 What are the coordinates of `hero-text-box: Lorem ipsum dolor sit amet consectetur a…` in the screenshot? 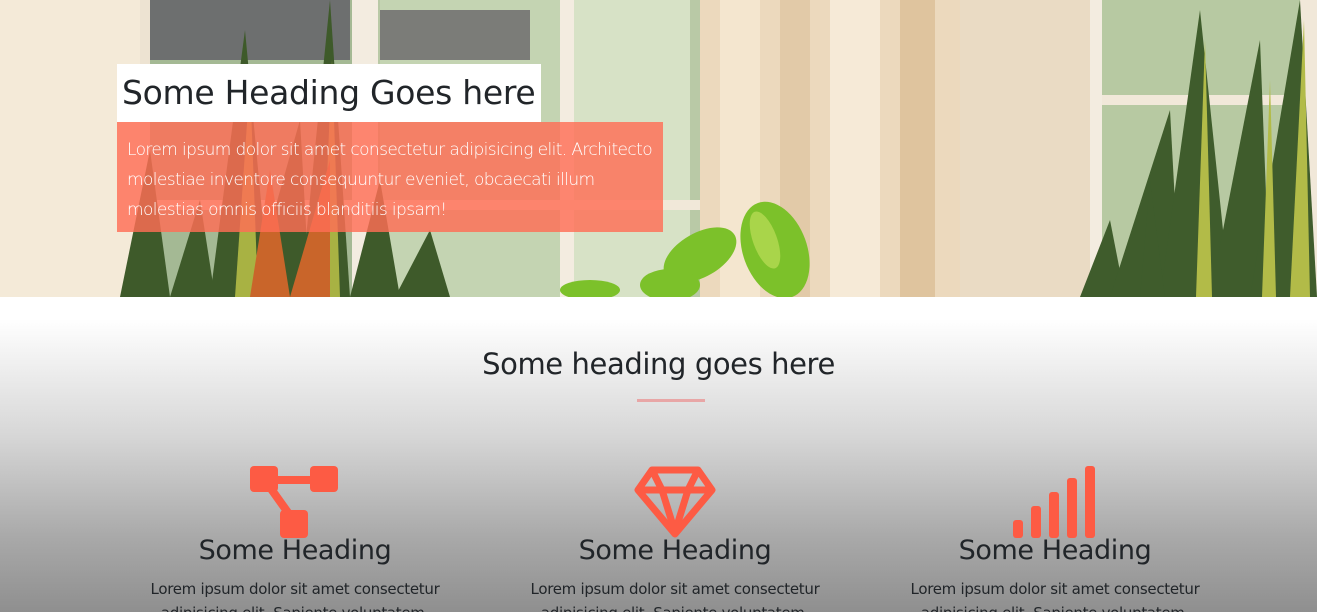 It's located at (390, 177).